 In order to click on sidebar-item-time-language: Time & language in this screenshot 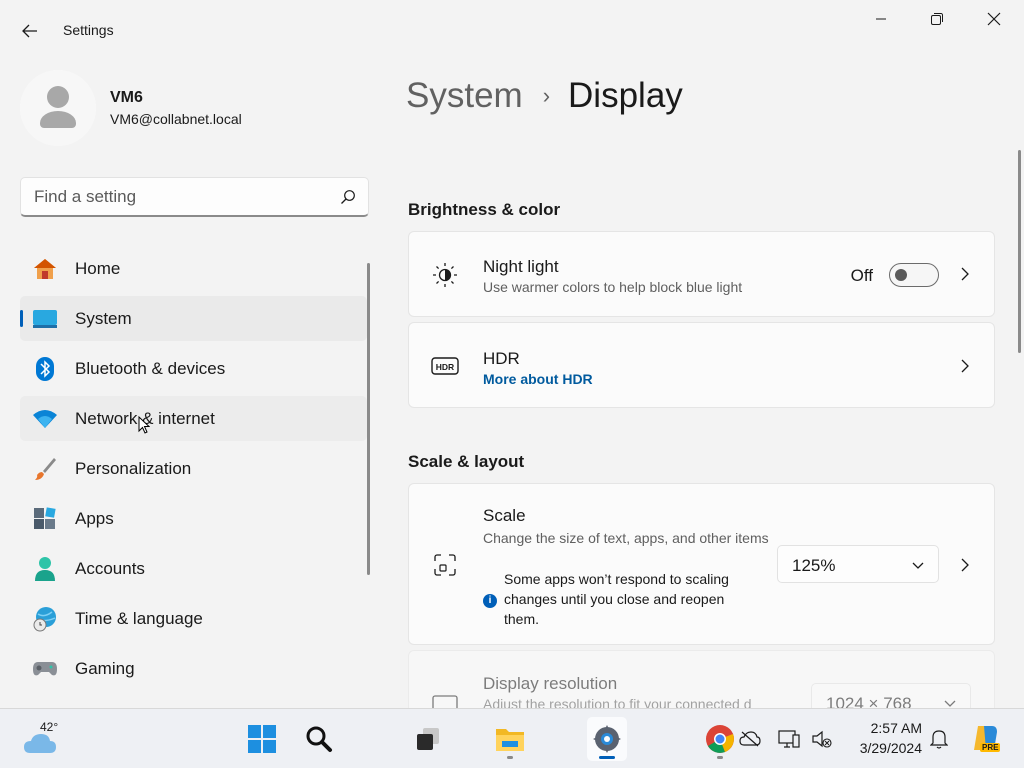, I will do `click(193, 618)`.